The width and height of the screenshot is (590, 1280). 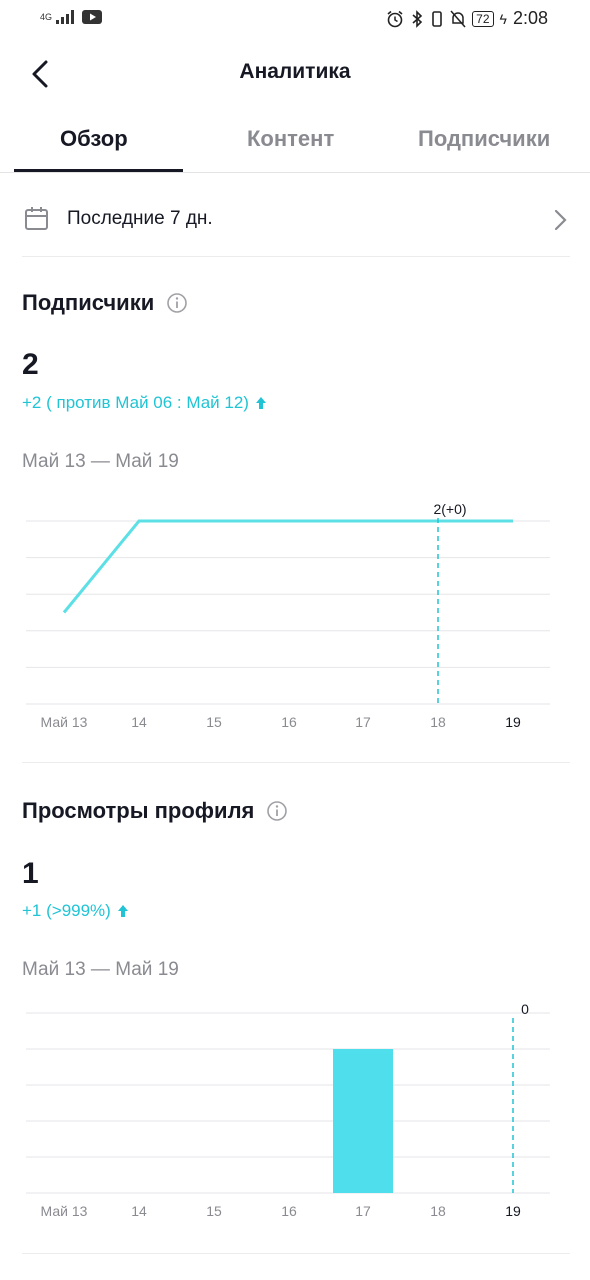 I want to click on profile-views-delta: +1 (>999%), so click(x=75, y=911).